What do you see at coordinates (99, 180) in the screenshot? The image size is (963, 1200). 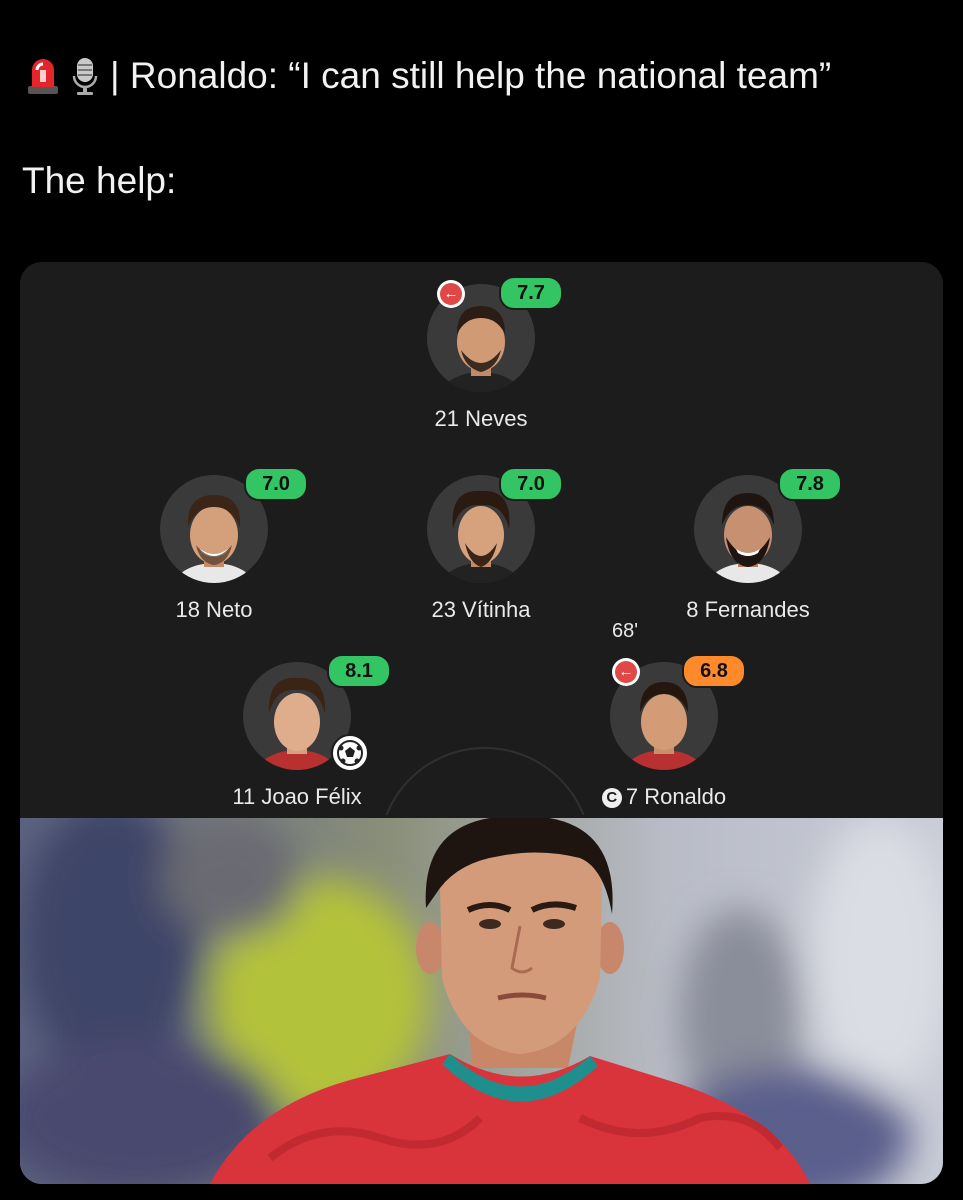 I see `tweet-text-line-2: The help:` at bounding box center [99, 180].